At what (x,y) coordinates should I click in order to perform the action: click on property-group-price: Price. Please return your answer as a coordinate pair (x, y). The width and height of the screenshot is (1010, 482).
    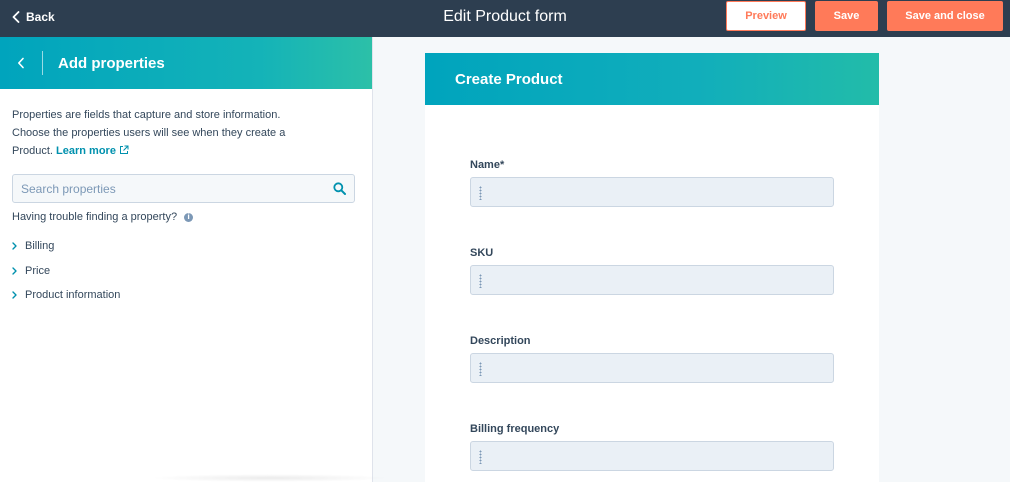
    Looking at the image, I should click on (186, 271).